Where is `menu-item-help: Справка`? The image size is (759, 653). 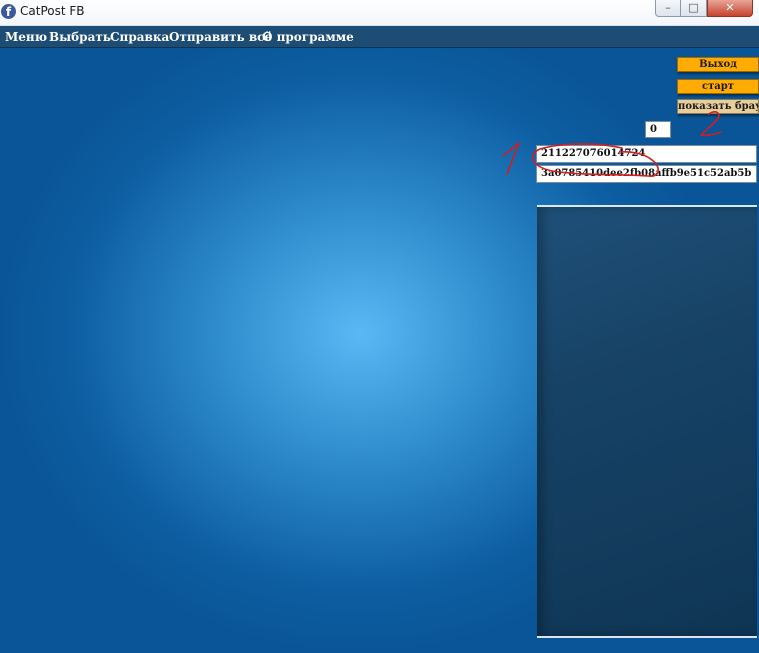 menu-item-help: Справка is located at coordinates (139, 37).